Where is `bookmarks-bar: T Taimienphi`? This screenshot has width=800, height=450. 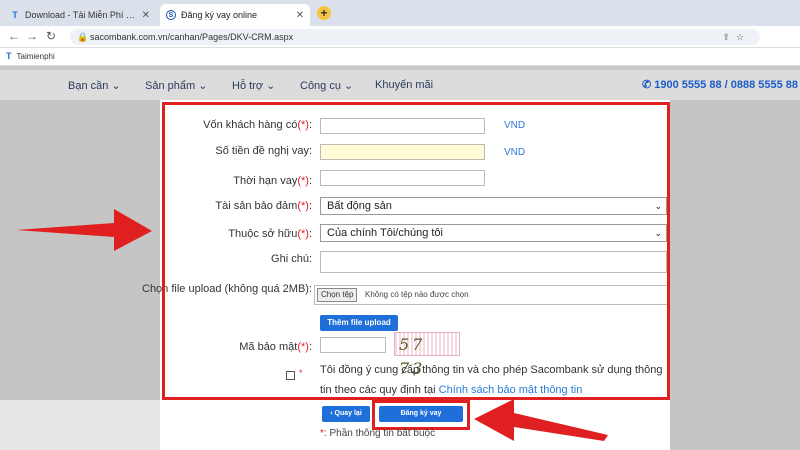
bookmarks-bar: T Taimienphi is located at coordinates (400, 57).